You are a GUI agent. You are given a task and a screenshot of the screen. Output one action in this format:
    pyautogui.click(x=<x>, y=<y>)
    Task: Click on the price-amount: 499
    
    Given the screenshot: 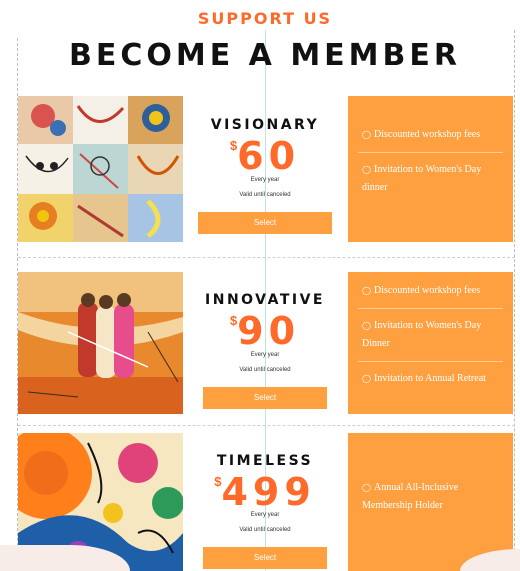 What is the action you would take?
    pyautogui.click(x=268, y=492)
    